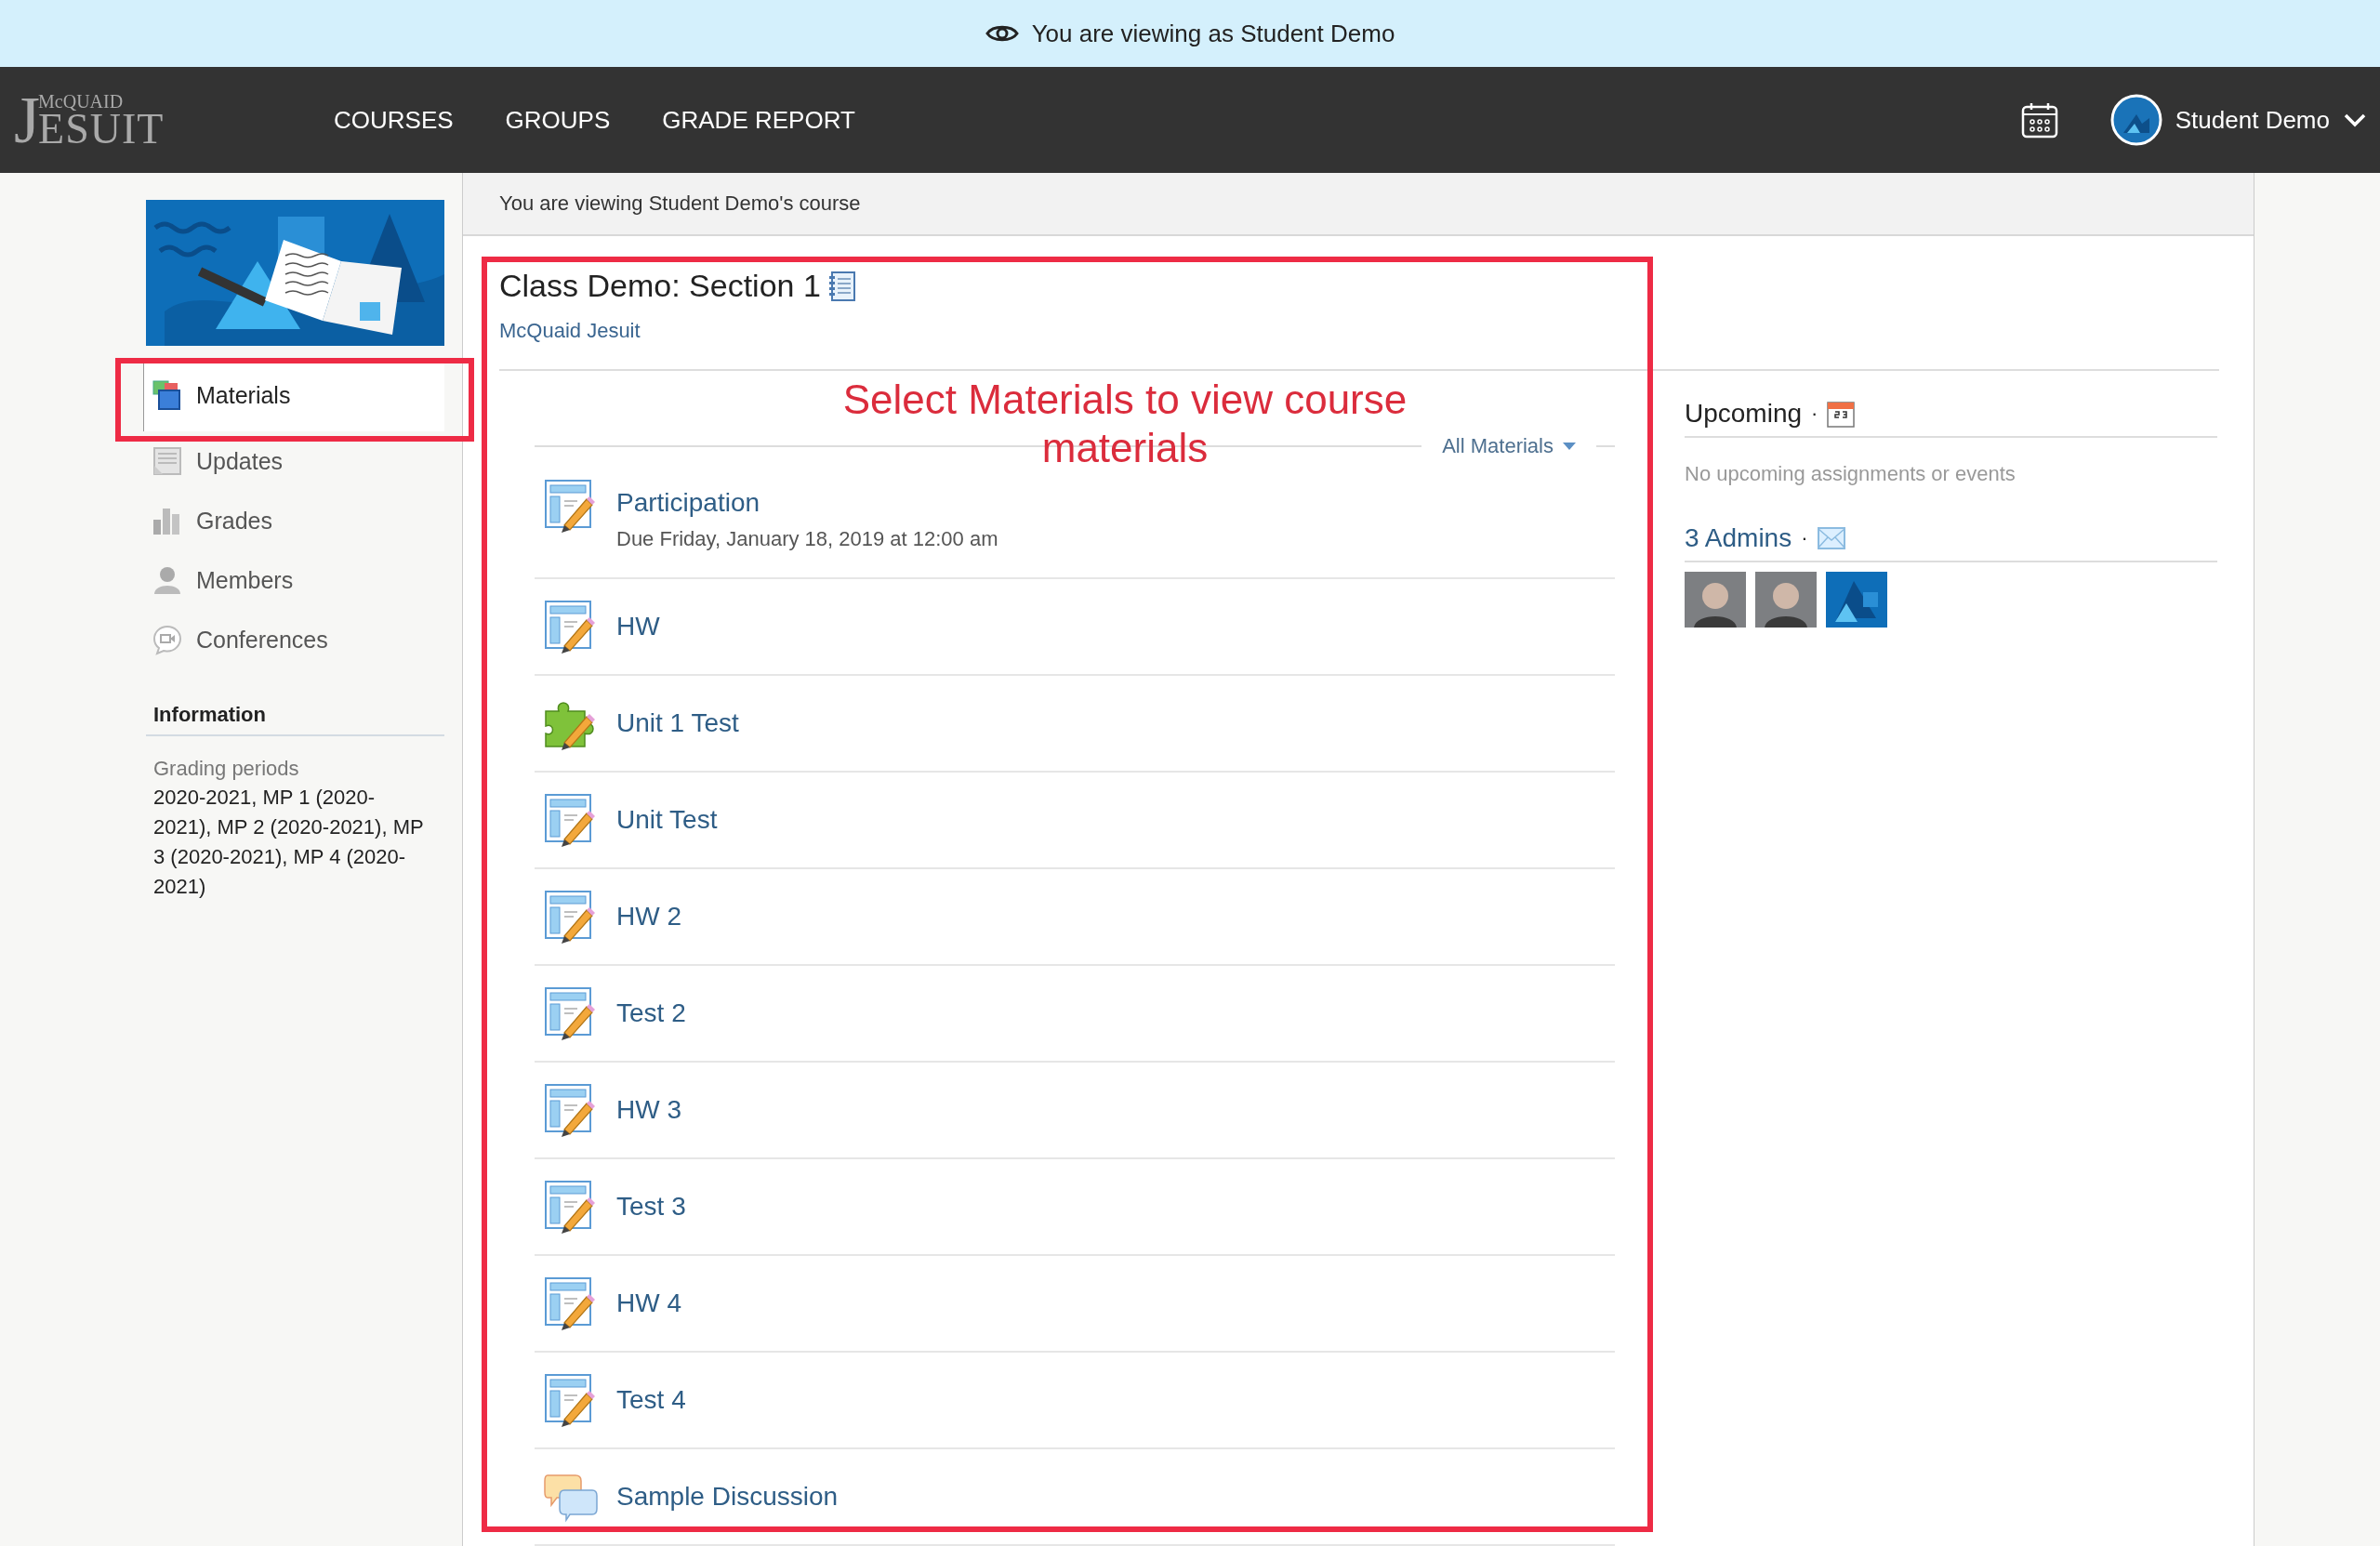 This screenshot has width=2380, height=1546. I want to click on admins-link: 3 Admins, so click(1738, 538).